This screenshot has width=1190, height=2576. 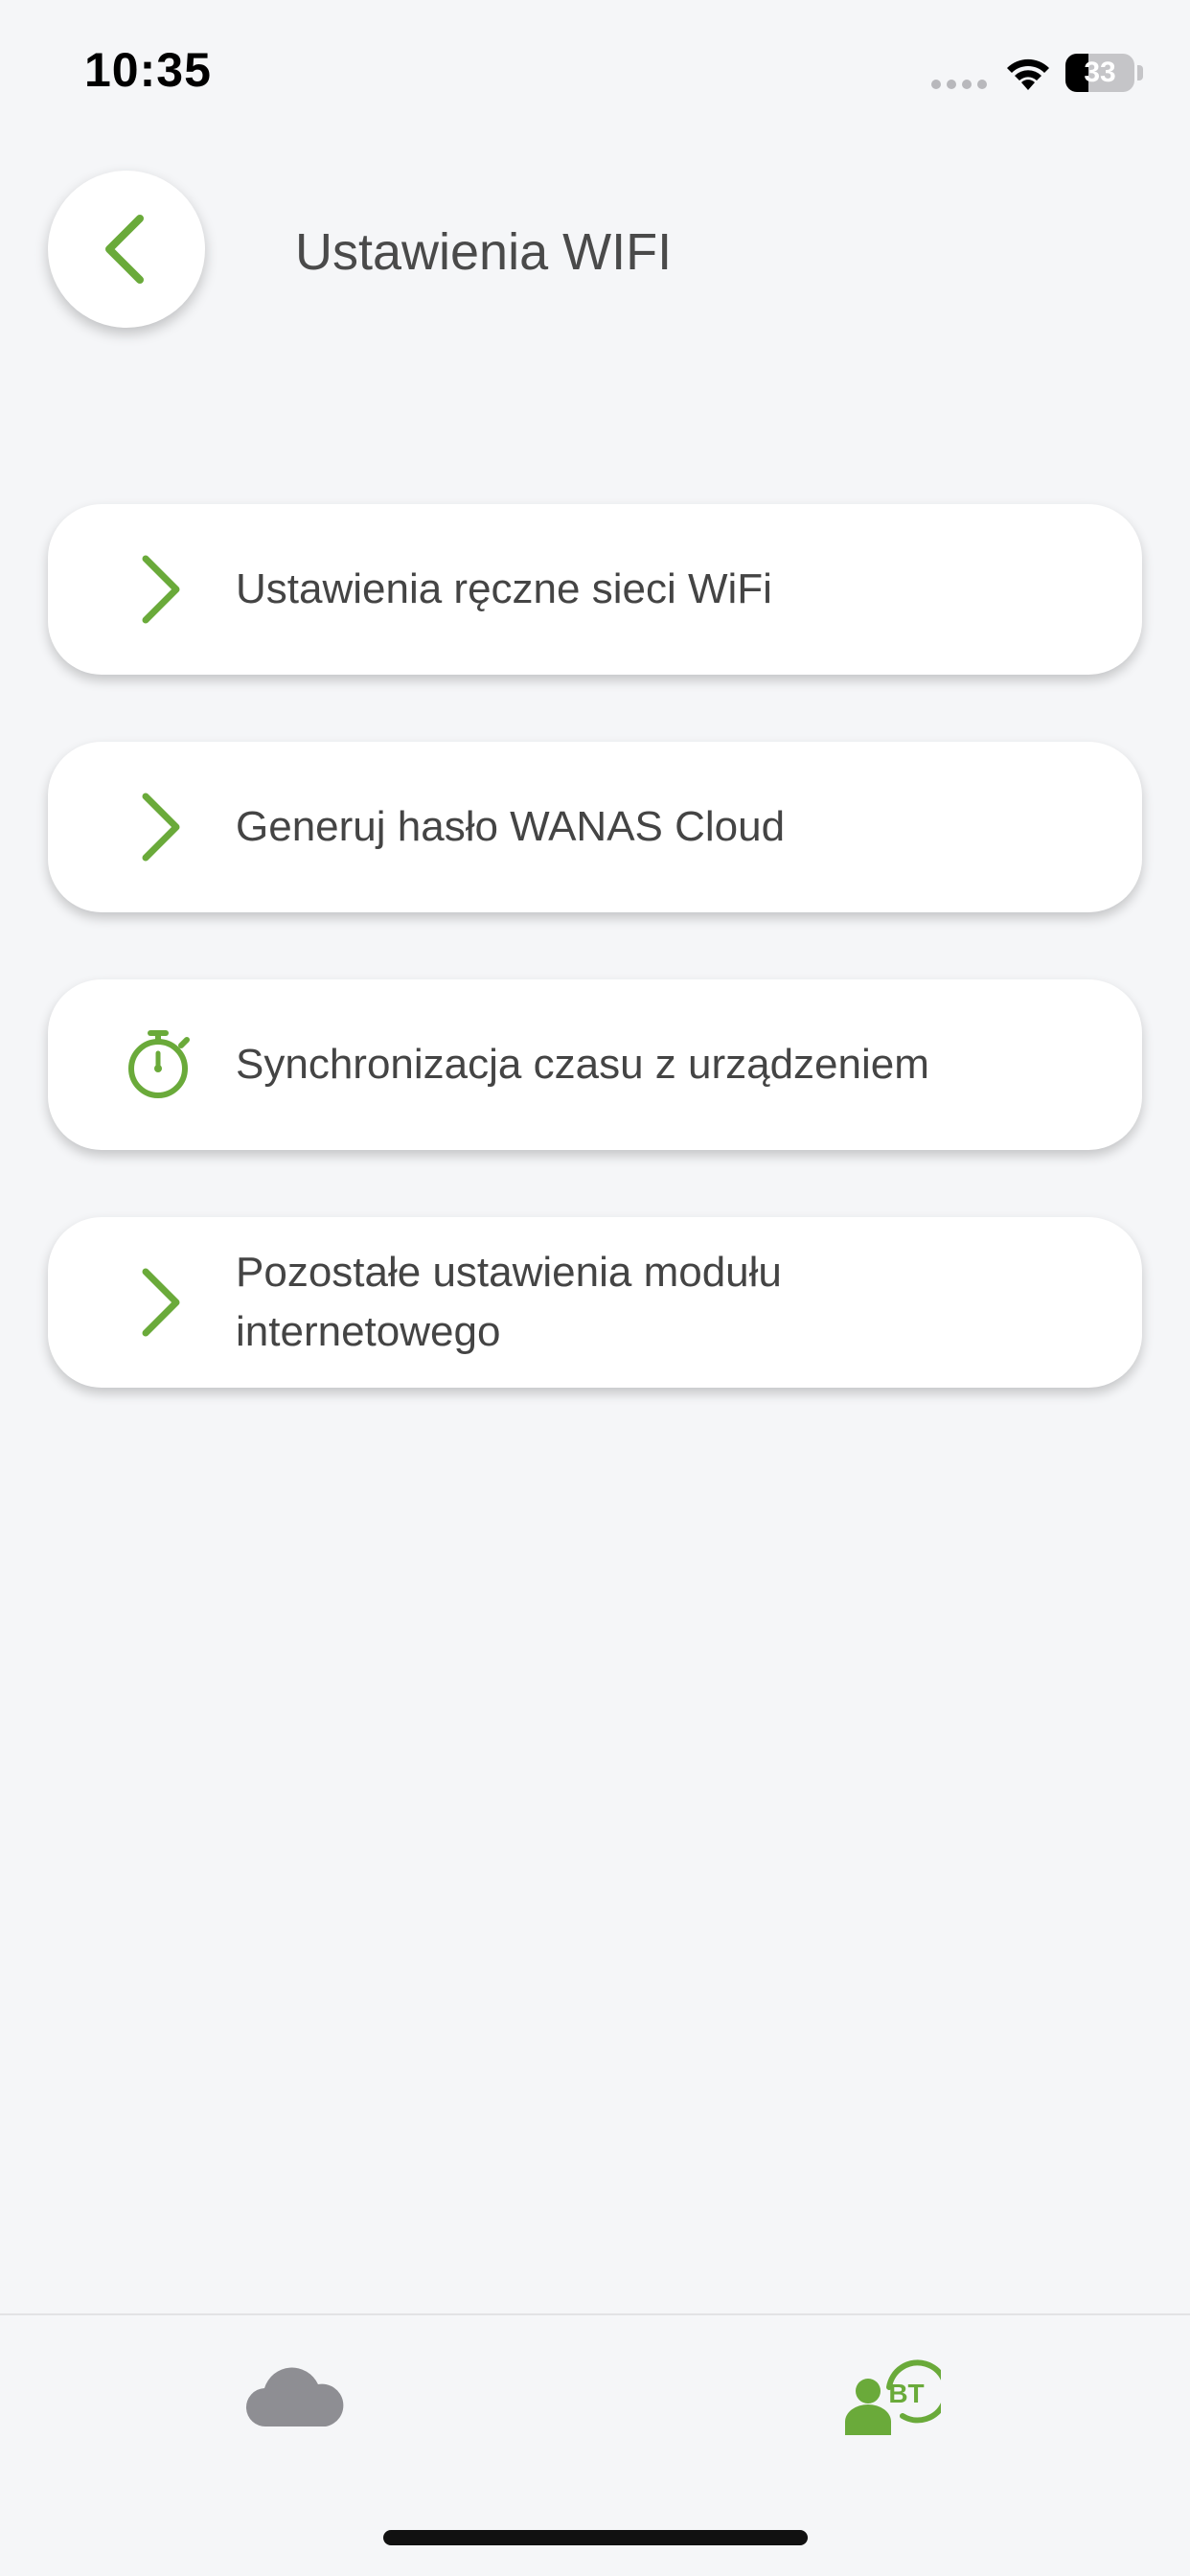 I want to click on cloud-icon, so click(x=295, y=2397).